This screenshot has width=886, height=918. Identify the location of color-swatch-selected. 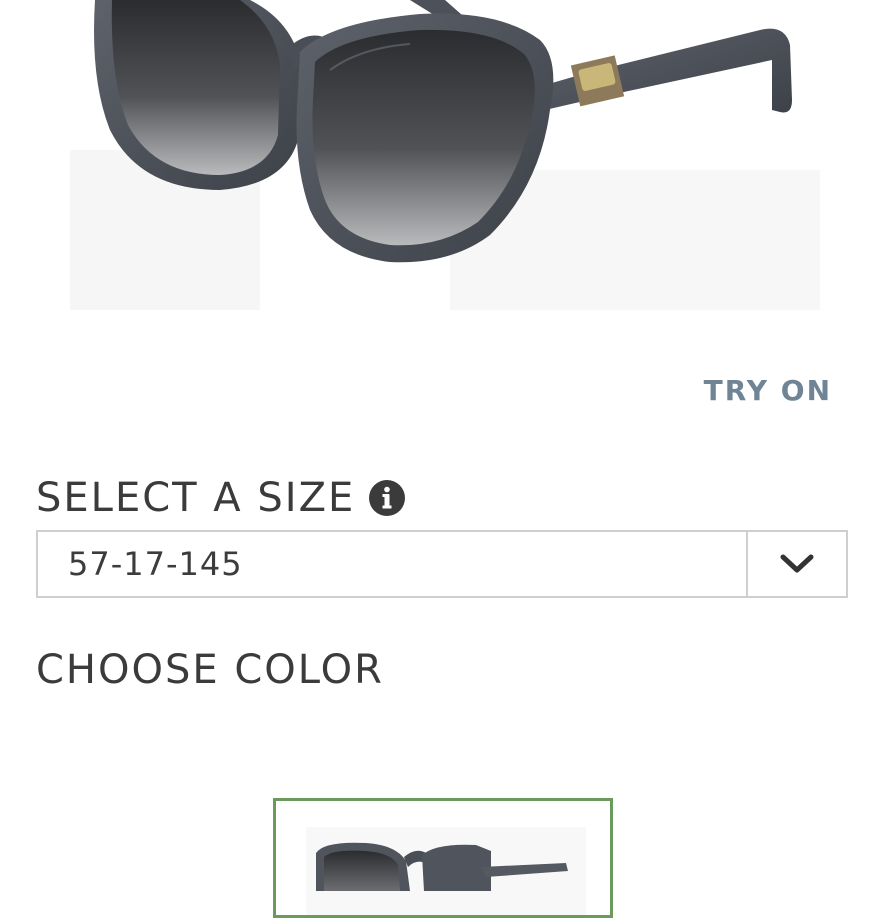
(443, 858).